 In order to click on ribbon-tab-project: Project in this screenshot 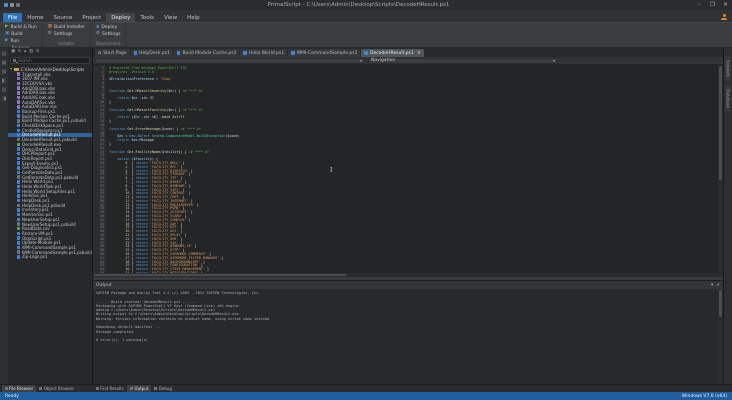, I will do `click(91, 17)`.